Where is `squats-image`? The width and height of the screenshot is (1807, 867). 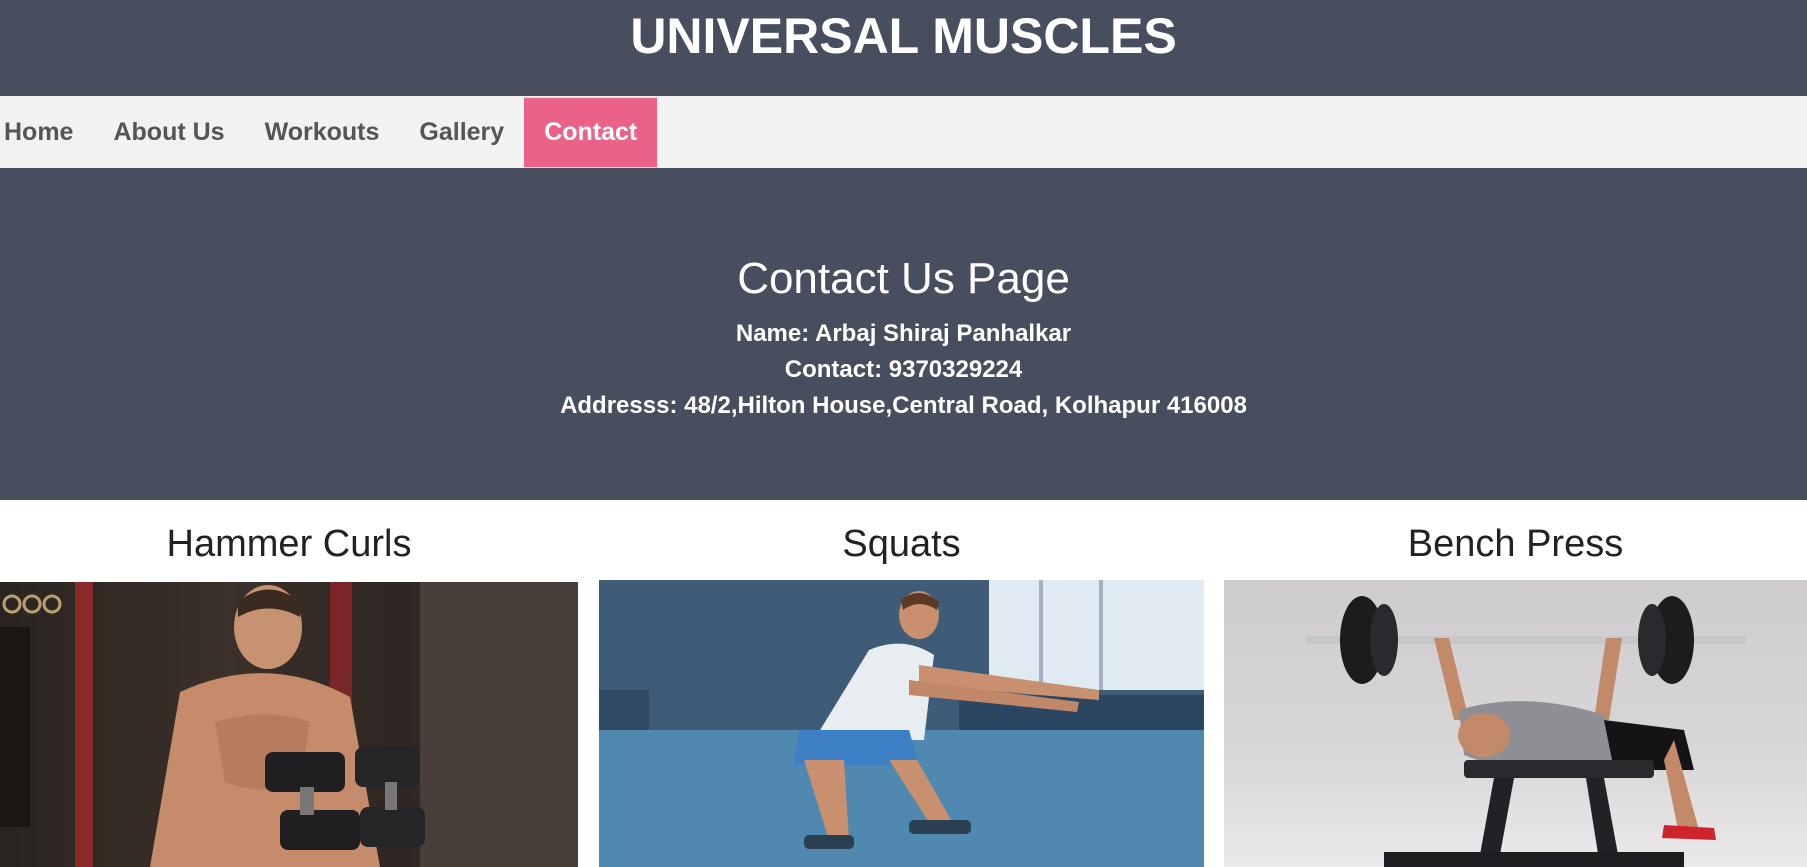 squats-image is located at coordinates (901, 723).